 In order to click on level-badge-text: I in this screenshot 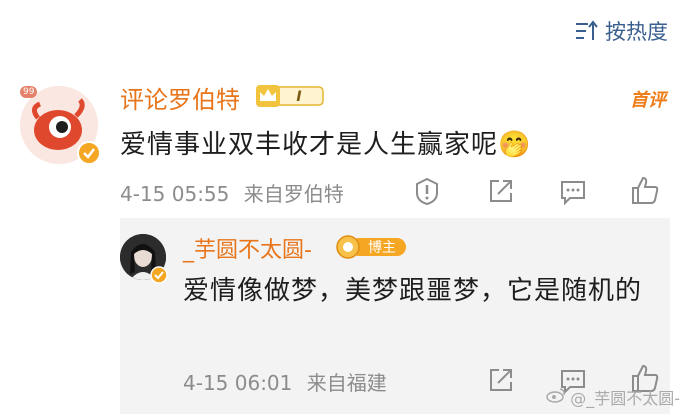, I will do `click(298, 97)`.